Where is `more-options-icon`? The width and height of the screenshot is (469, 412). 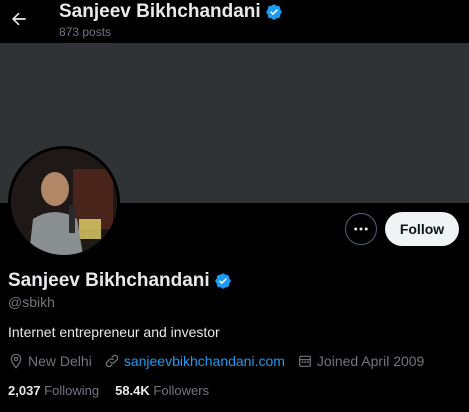
more-options-icon is located at coordinates (361, 229).